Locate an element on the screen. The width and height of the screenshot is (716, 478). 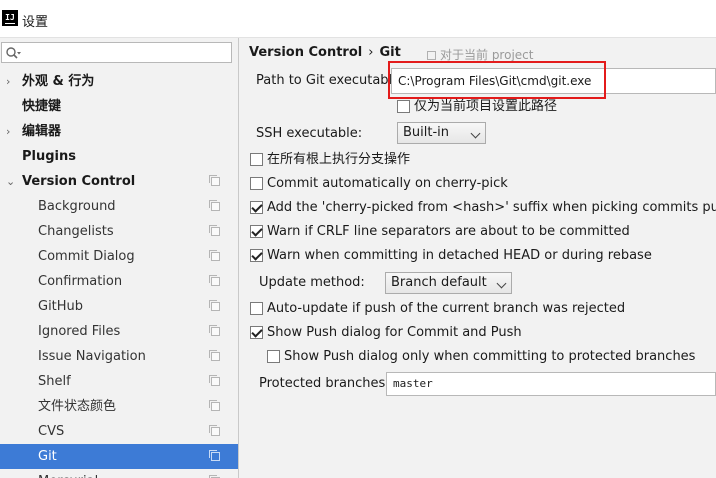
sidebar-item-label: 外观 & 行为 is located at coordinates (58, 81).